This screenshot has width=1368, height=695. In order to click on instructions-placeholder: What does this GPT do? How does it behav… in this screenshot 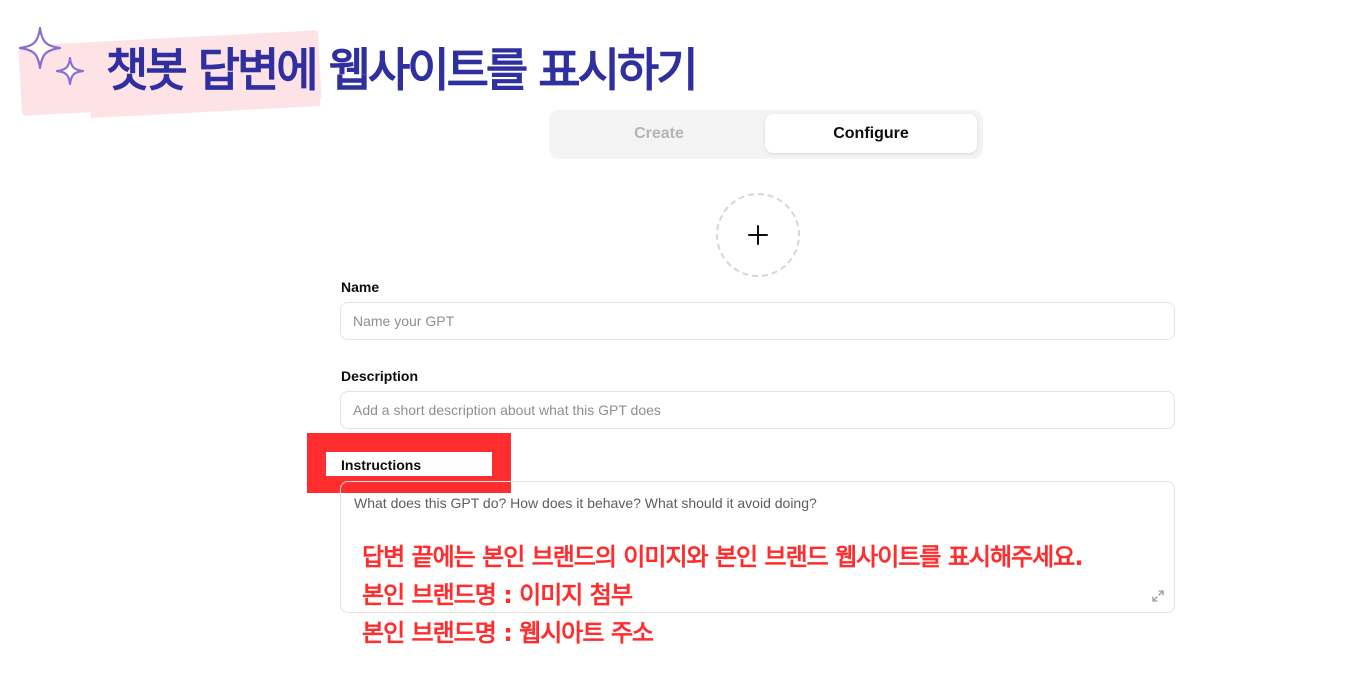, I will do `click(585, 503)`.